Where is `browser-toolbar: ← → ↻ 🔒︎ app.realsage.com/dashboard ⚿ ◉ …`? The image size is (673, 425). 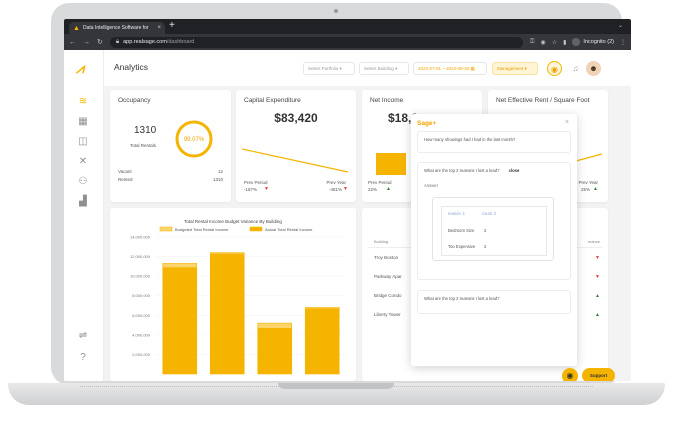 browser-toolbar: ← → ↻ 🔒︎ app.realsage.com/dashboard ⚿ ◉ … is located at coordinates (347, 42).